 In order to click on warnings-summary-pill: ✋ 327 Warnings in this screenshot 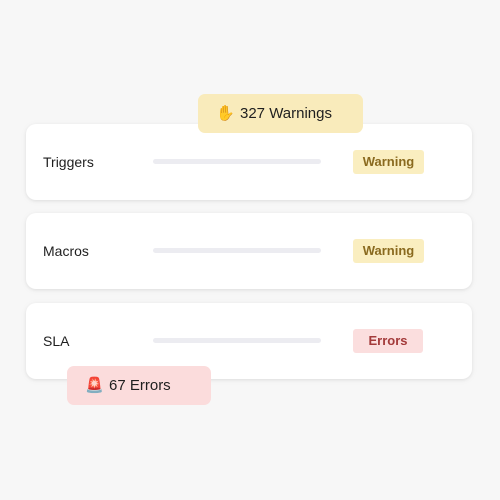, I will do `click(280, 113)`.